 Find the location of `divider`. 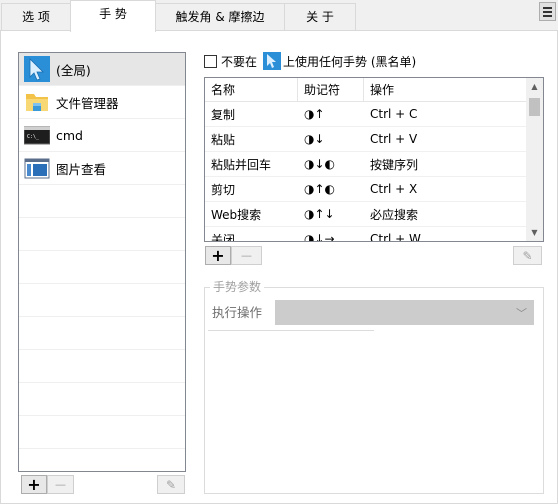

divider is located at coordinates (291, 330).